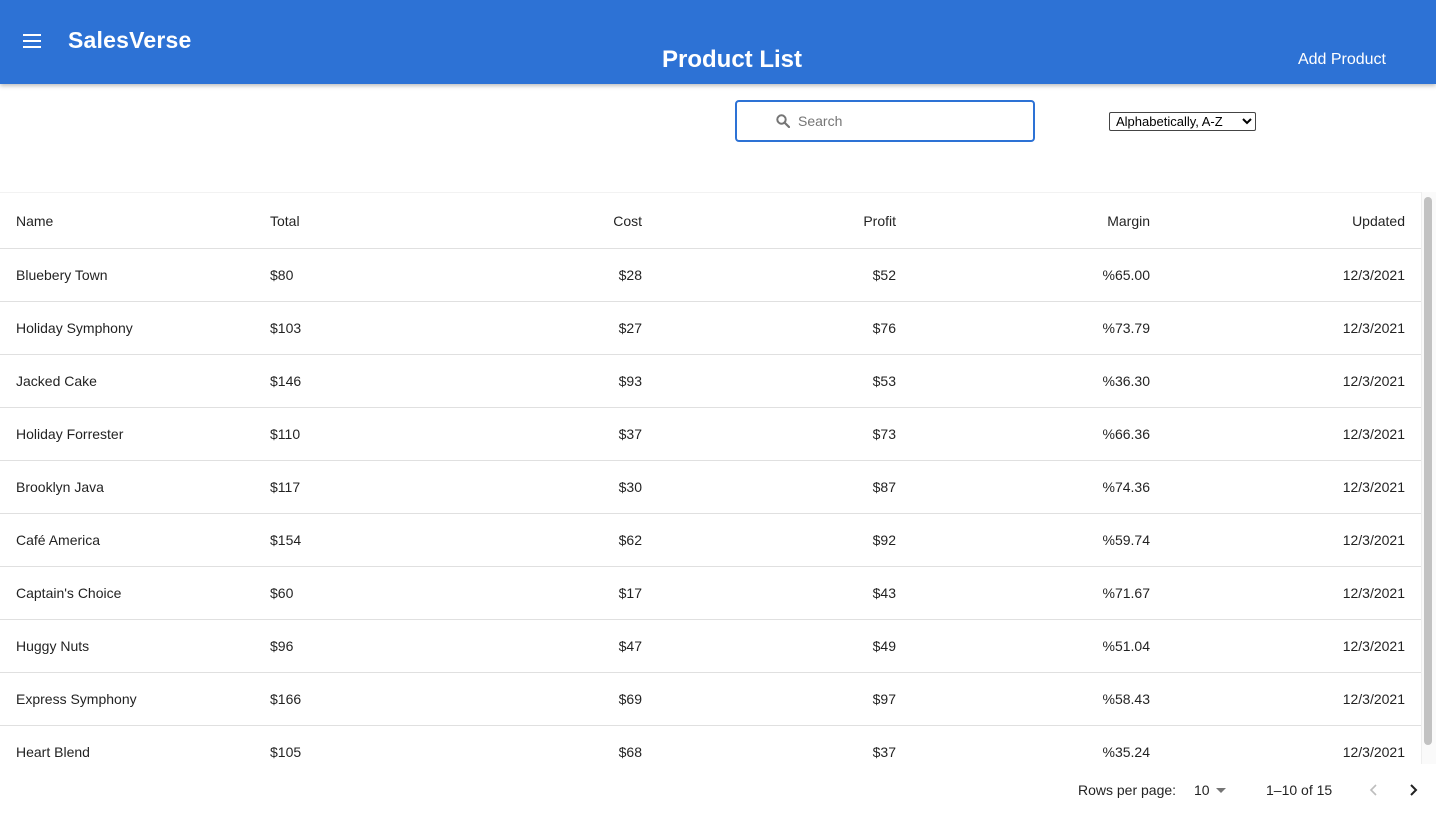 The height and width of the screenshot is (815, 1436). Describe the element at coordinates (1039, 699) in the screenshot. I see `cell-margin: %58.43` at that location.